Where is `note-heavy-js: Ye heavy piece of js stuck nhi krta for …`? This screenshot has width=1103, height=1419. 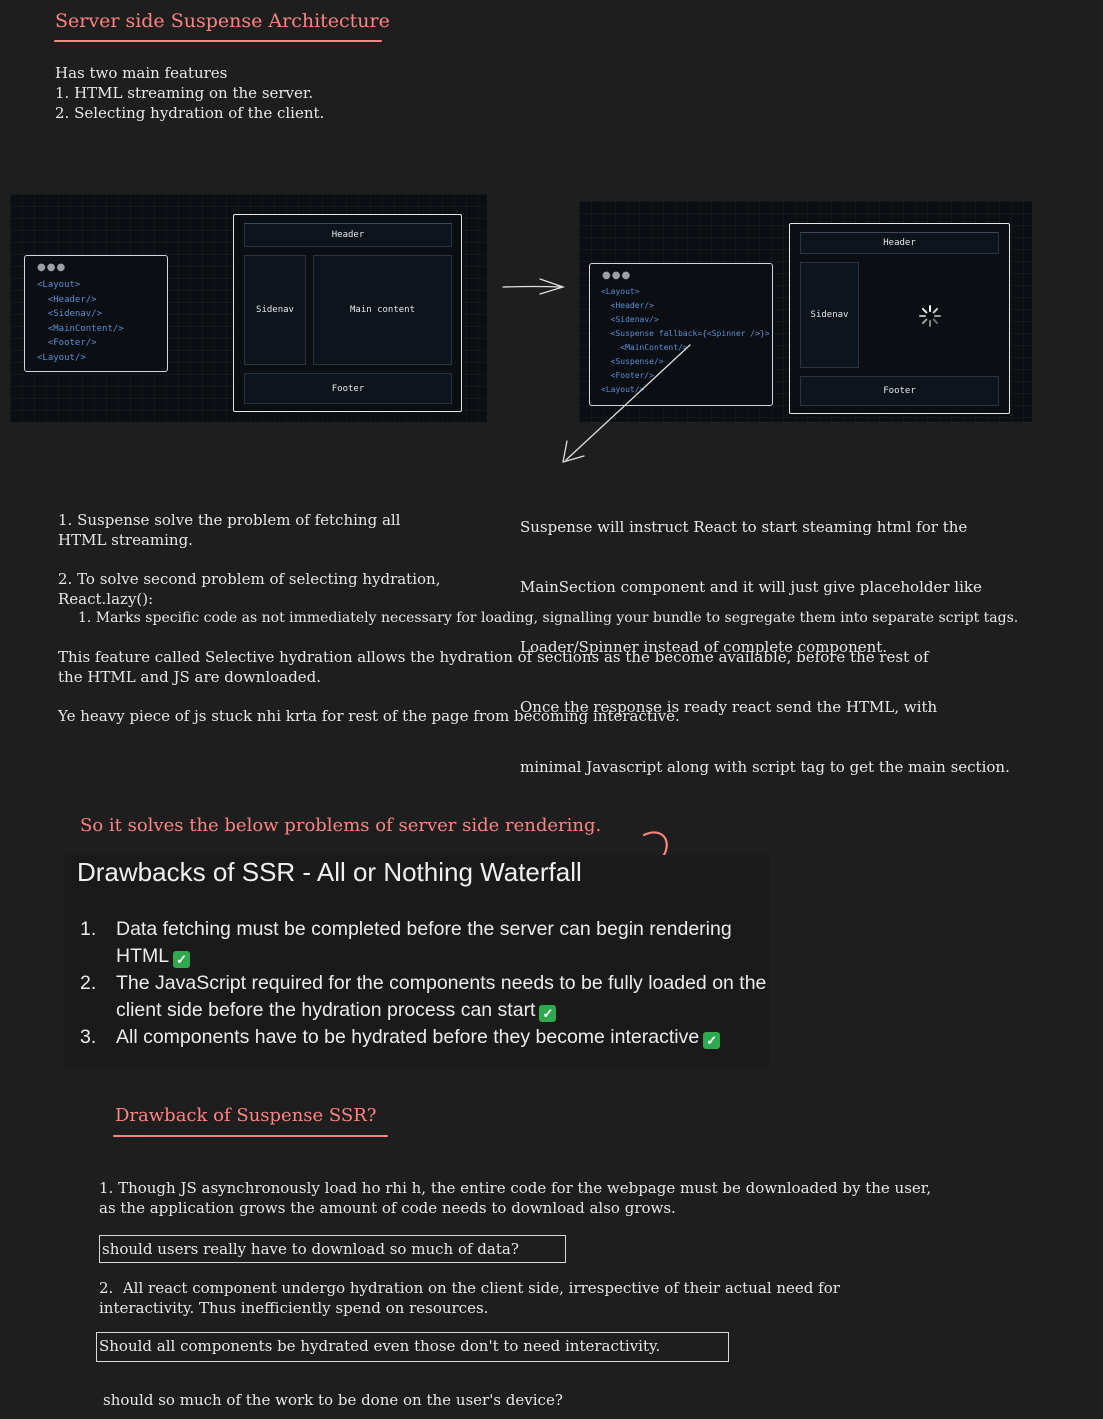
note-heavy-js: Ye heavy piece of js stuck nhi krta for … is located at coordinates (369, 716).